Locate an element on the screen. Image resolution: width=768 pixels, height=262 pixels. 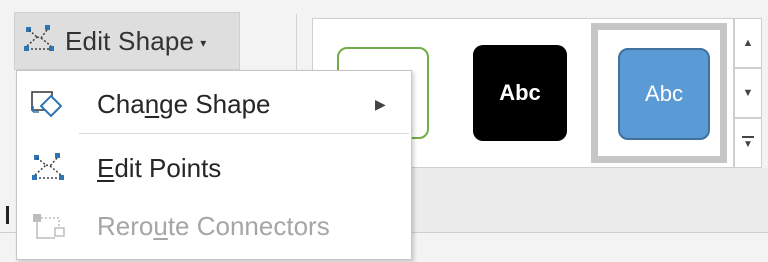
selected-swatch-frame: Abc is located at coordinates (659, 93).